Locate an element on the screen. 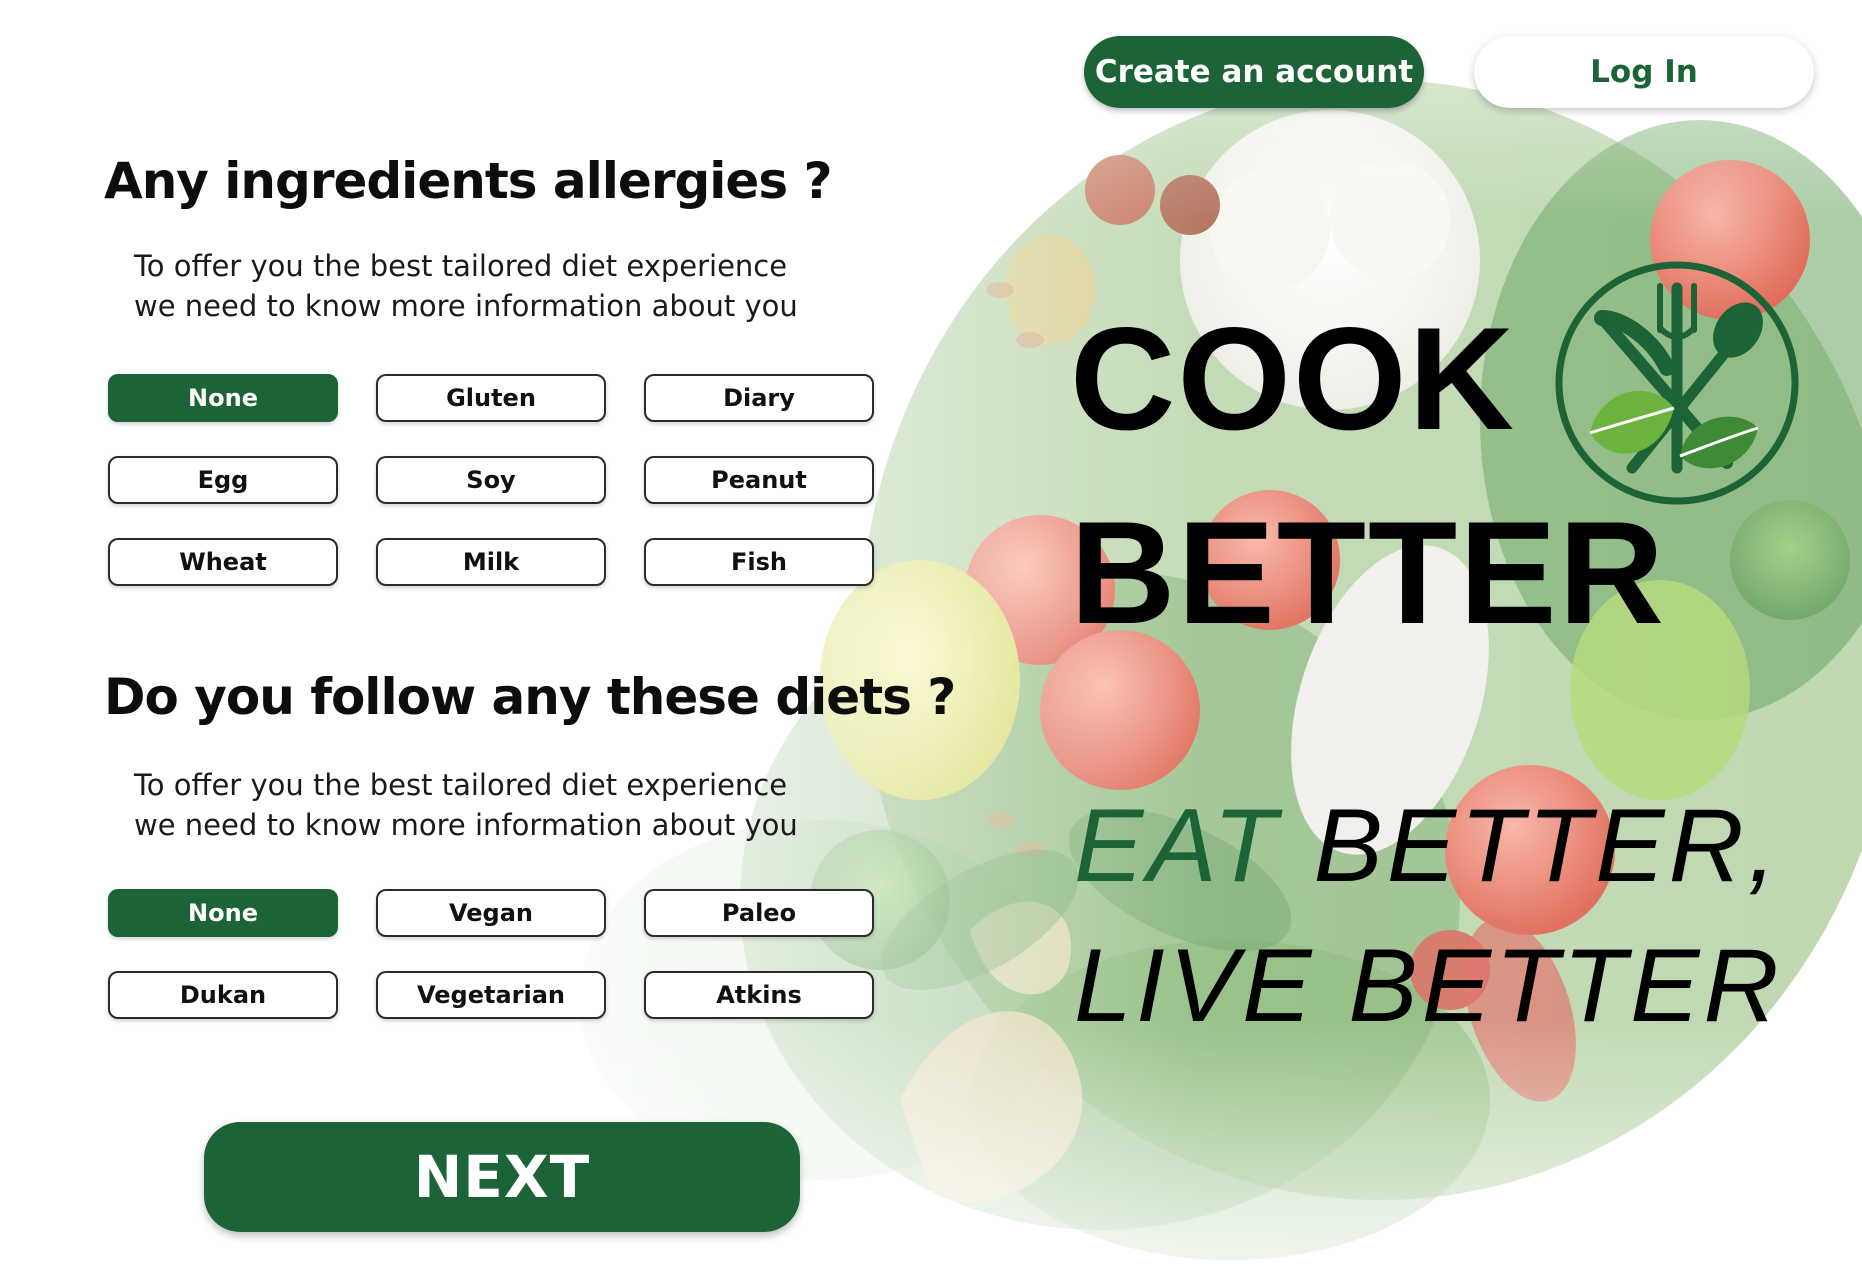  tagline-better-word: BETTER, is located at coordinates (1530, 846).